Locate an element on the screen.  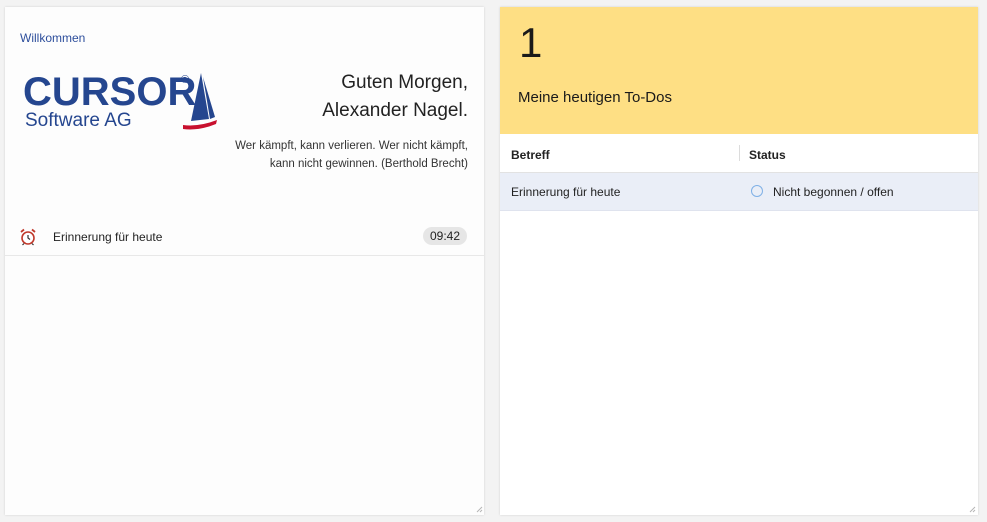
table-header: Betreff Status is located at coordinates (739, 153).